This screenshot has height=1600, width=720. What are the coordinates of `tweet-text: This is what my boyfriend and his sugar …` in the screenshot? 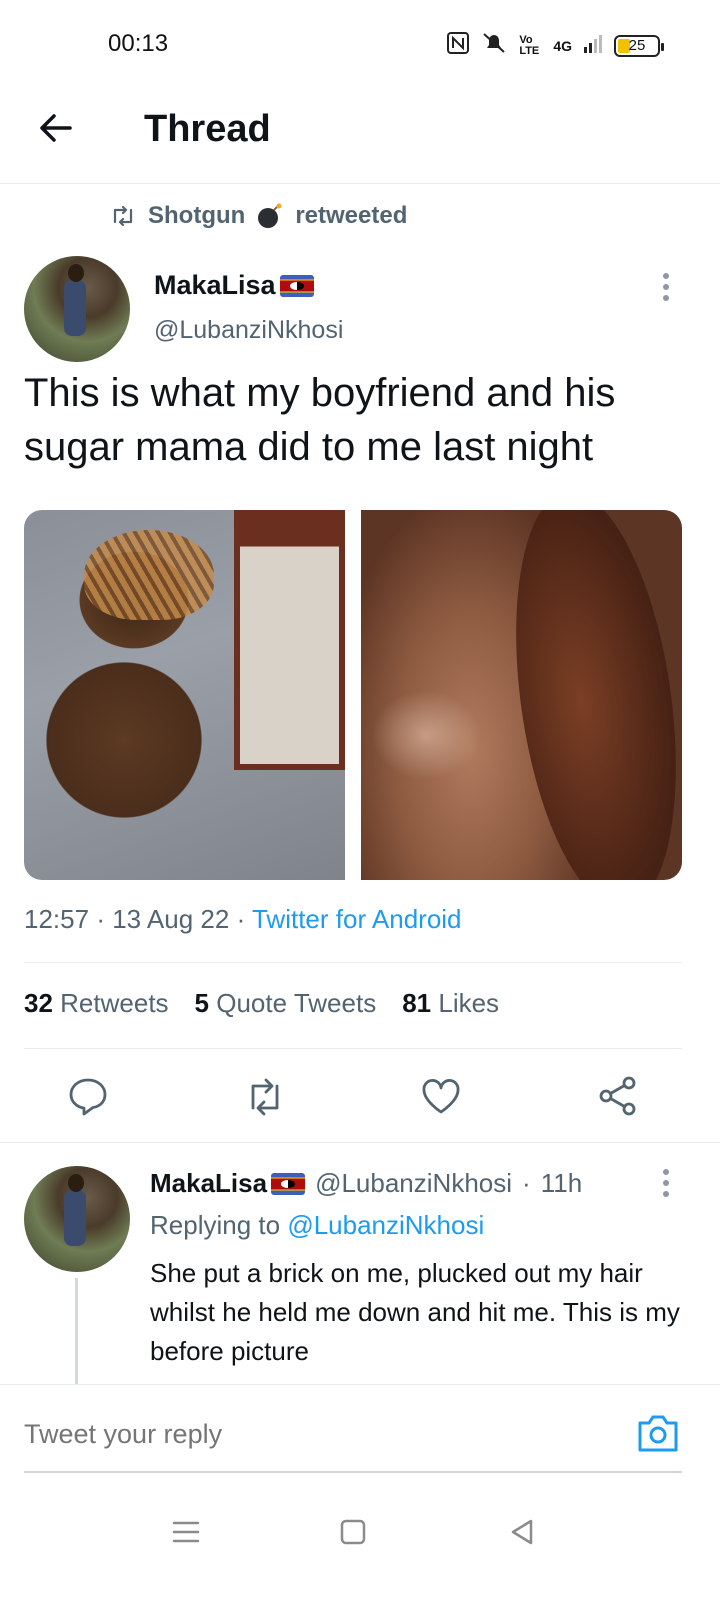 It's located at (320, 420).